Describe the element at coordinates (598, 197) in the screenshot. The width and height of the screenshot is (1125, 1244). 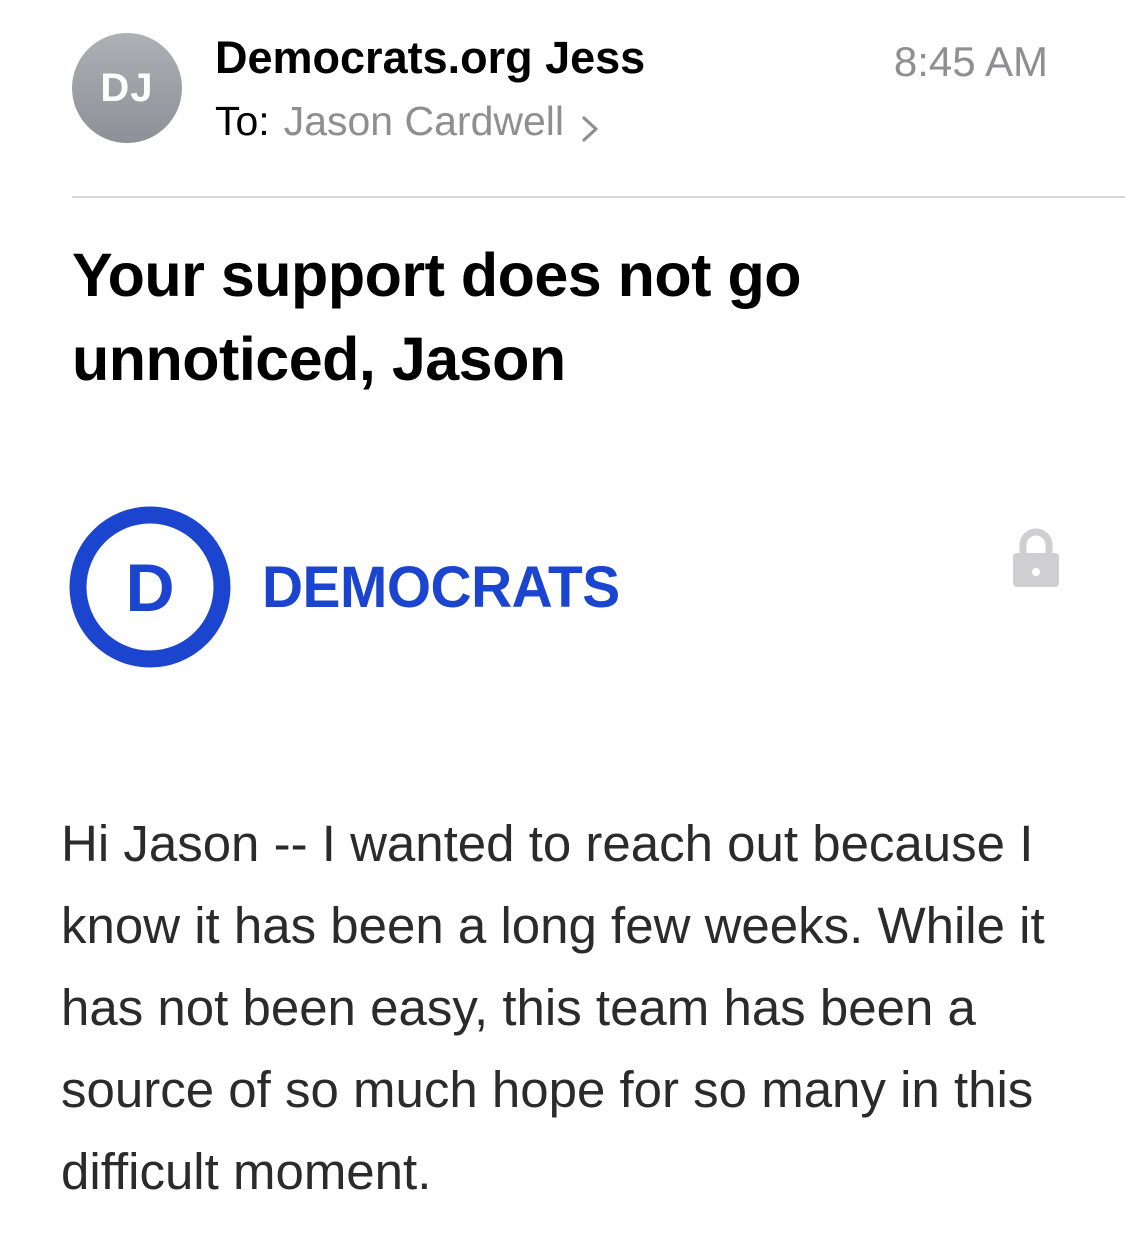
I see `header-divider` at that location.